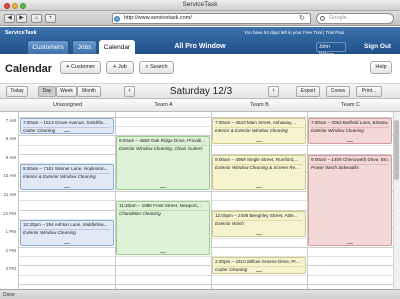 The image size is (400, 299). Describe the element at coordinates (200, 69) in the screenshot. I see `calendar-header: Calendar + Customer + Job ⌕ Search Help` at that location.